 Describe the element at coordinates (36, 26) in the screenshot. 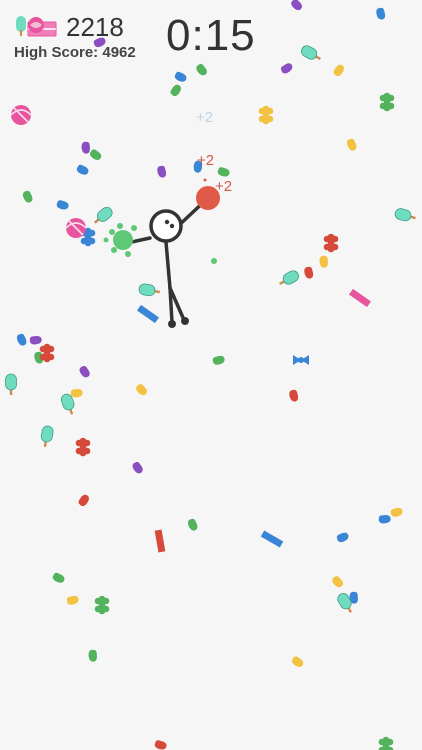

I see `candy-score-icon` at that location.